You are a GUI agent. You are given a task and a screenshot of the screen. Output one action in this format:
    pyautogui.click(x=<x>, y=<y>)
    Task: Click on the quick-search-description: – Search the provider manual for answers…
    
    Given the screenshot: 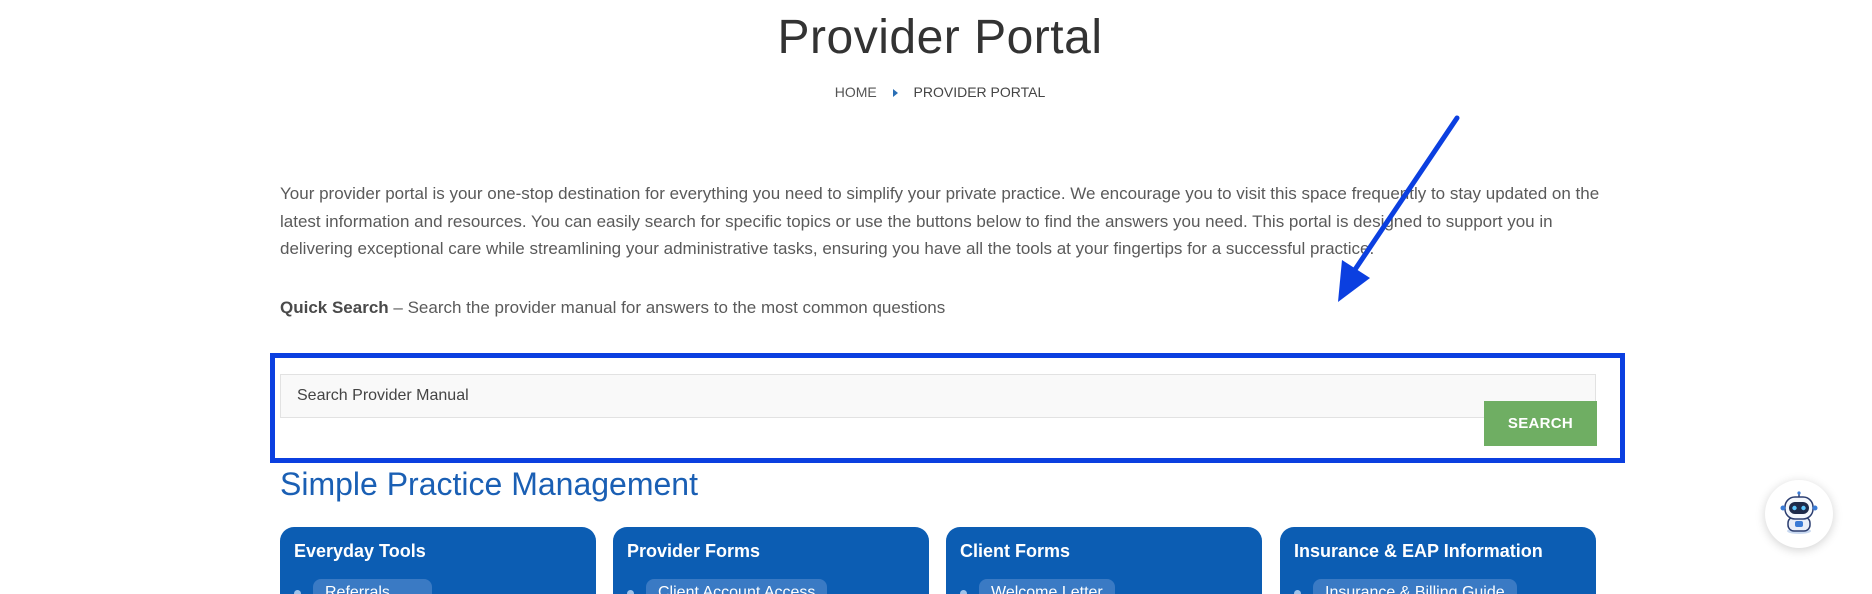 What is the action you would take?
    pyautogui.click(x=667, y=307)
    